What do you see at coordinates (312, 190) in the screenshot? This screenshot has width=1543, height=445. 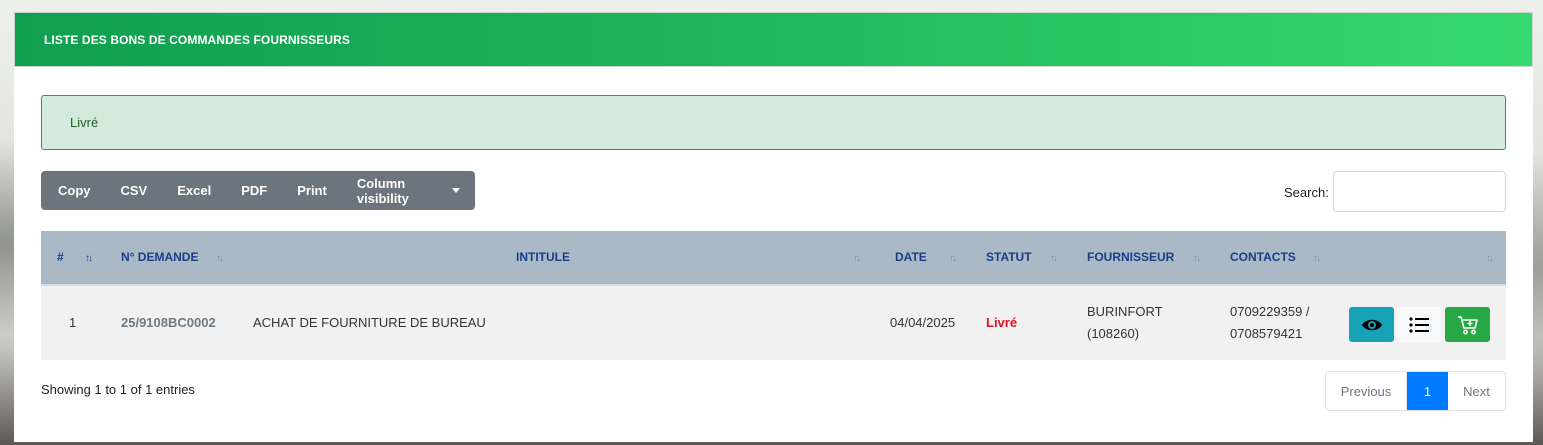 I see `print-button: Print` at bounding box center [312, 190].